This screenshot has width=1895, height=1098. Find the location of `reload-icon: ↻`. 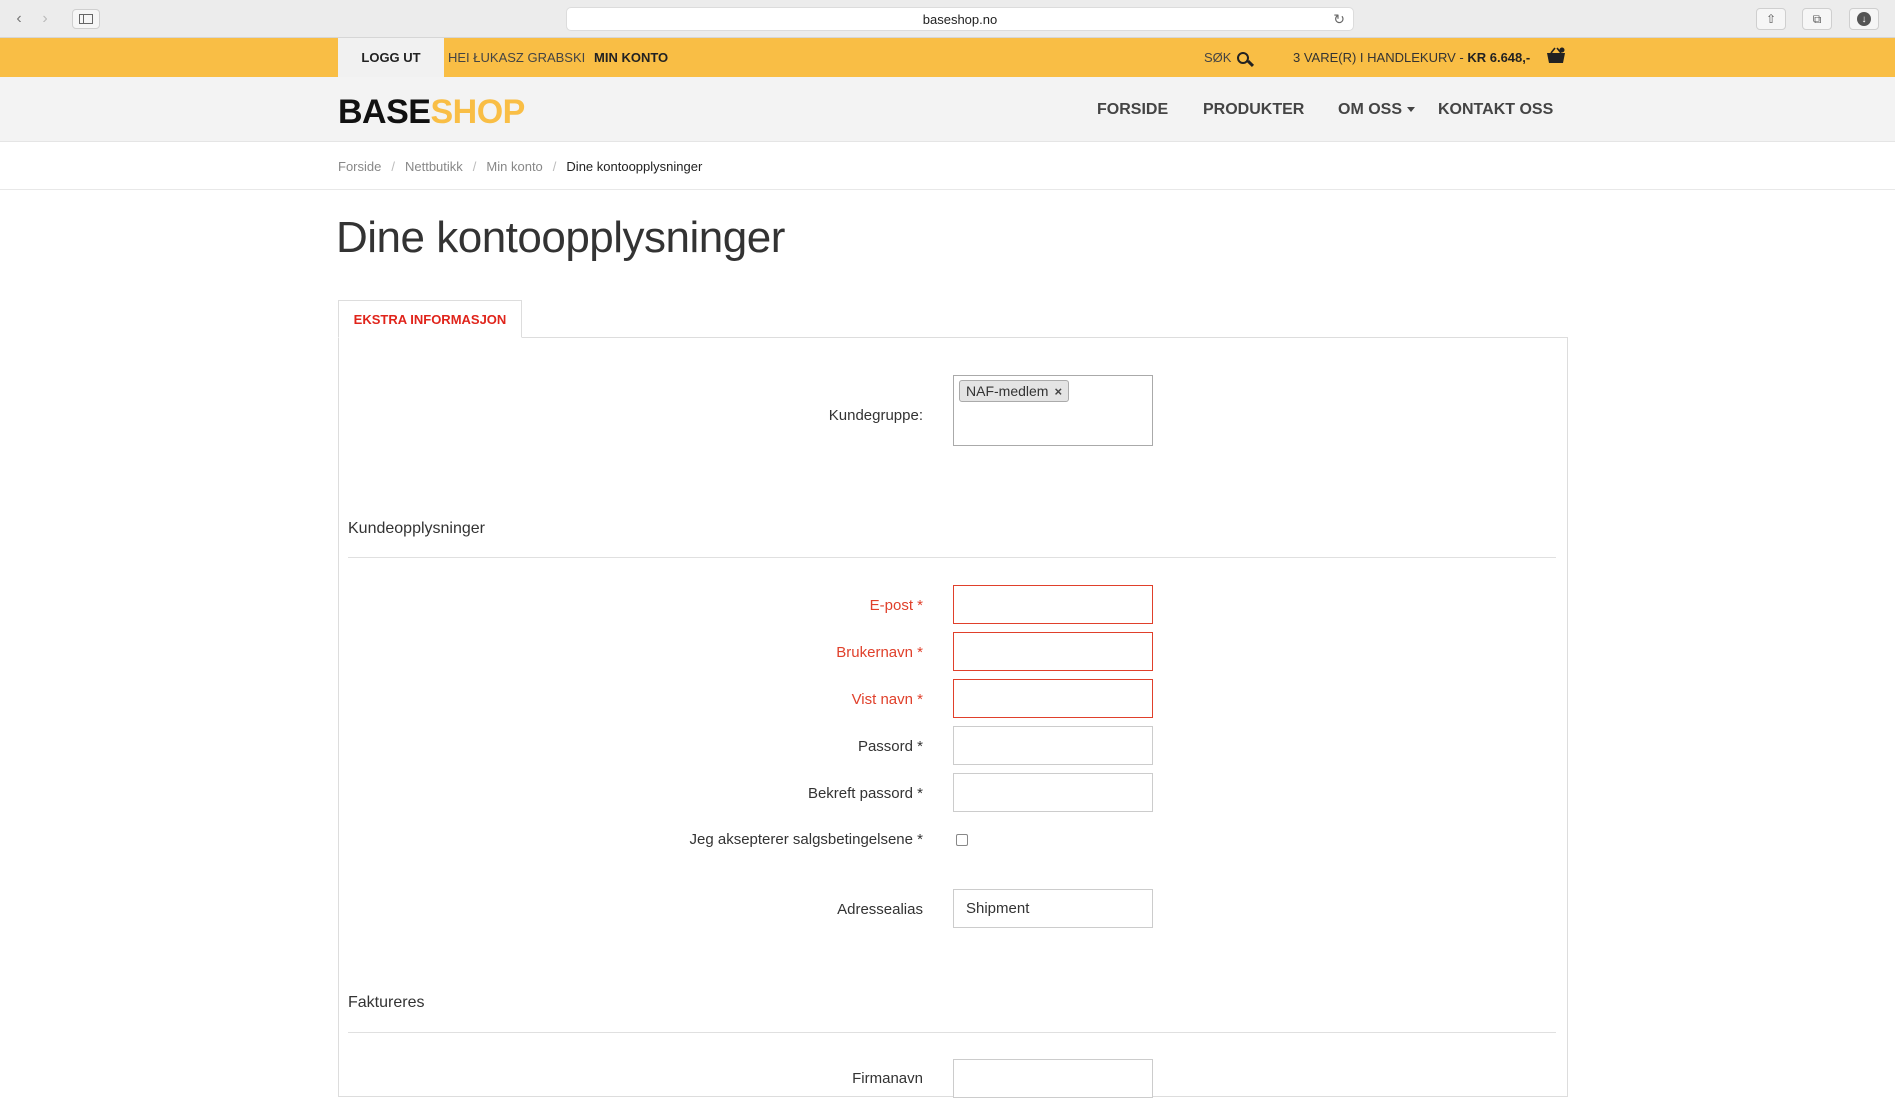

reload-icon: ↻ is located at coordinates (1339, 19).